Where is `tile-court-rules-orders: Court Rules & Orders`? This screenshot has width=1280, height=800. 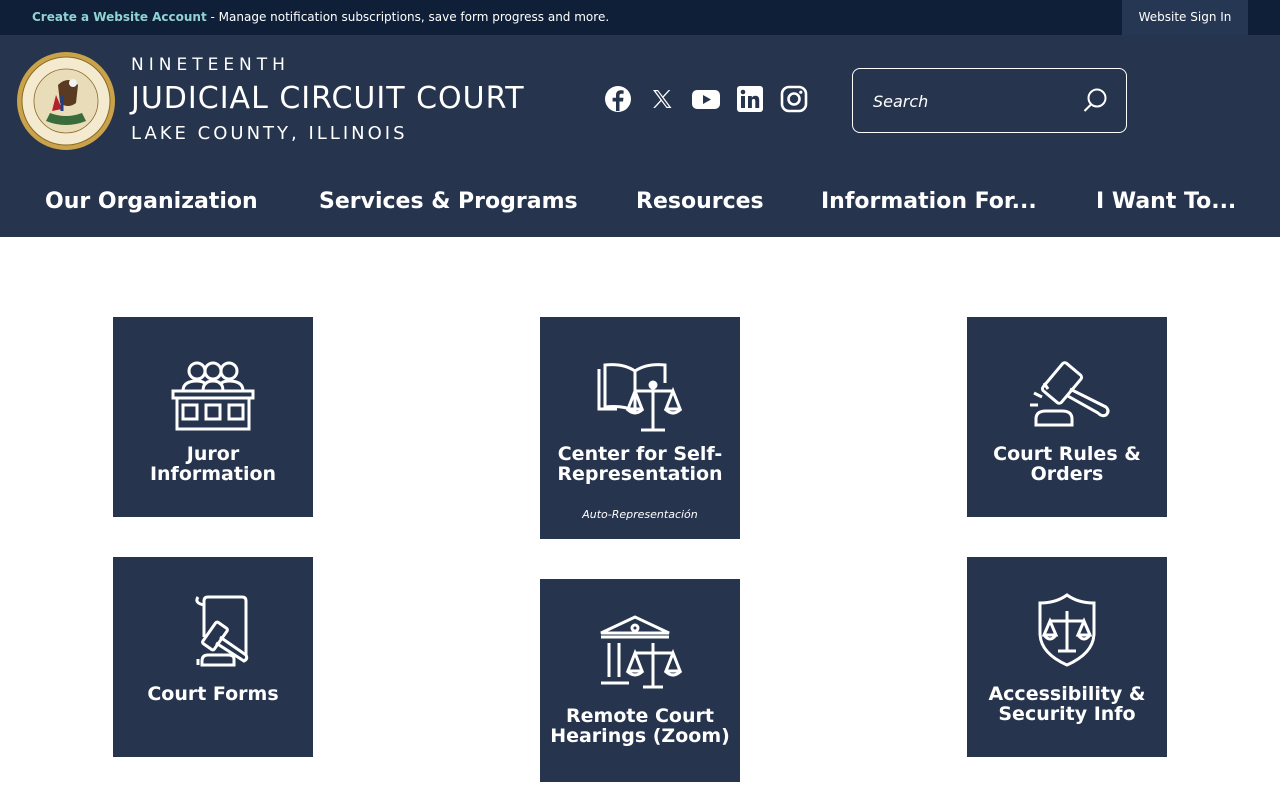 tile-court-rules-orders: Court Rules & Orders is located at coordinates (1067, 417).